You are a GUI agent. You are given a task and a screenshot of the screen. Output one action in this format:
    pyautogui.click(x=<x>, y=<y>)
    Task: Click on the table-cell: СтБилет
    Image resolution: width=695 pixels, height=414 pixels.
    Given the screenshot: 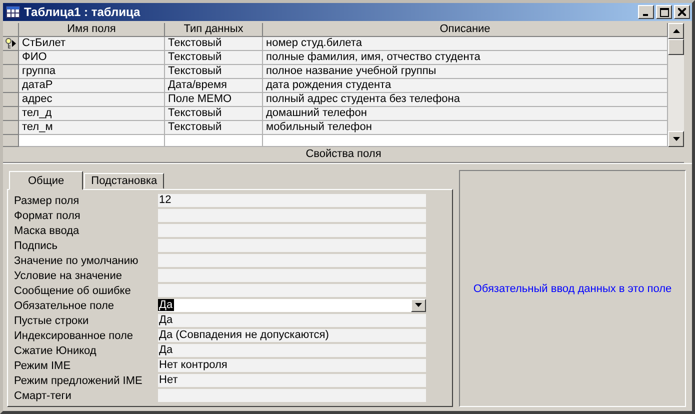 What is the action you would take?
    pyautogui.click(x=92, y=44)
    